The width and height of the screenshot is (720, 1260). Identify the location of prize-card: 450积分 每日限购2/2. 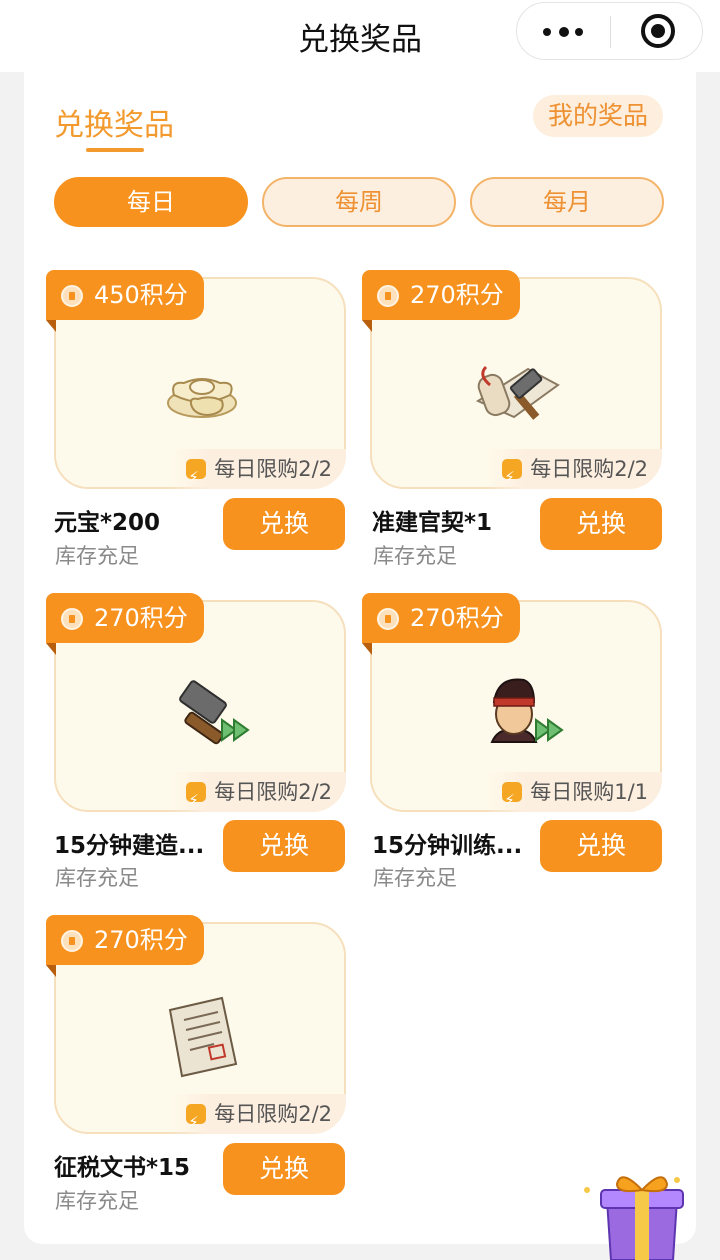
(196, 383).